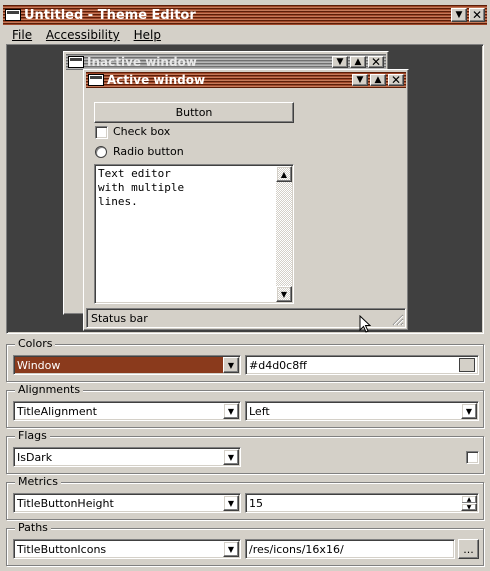 This screenshot has height=571, width=490. I want to click on status-bar-text: Status bar, so click(119, 318).